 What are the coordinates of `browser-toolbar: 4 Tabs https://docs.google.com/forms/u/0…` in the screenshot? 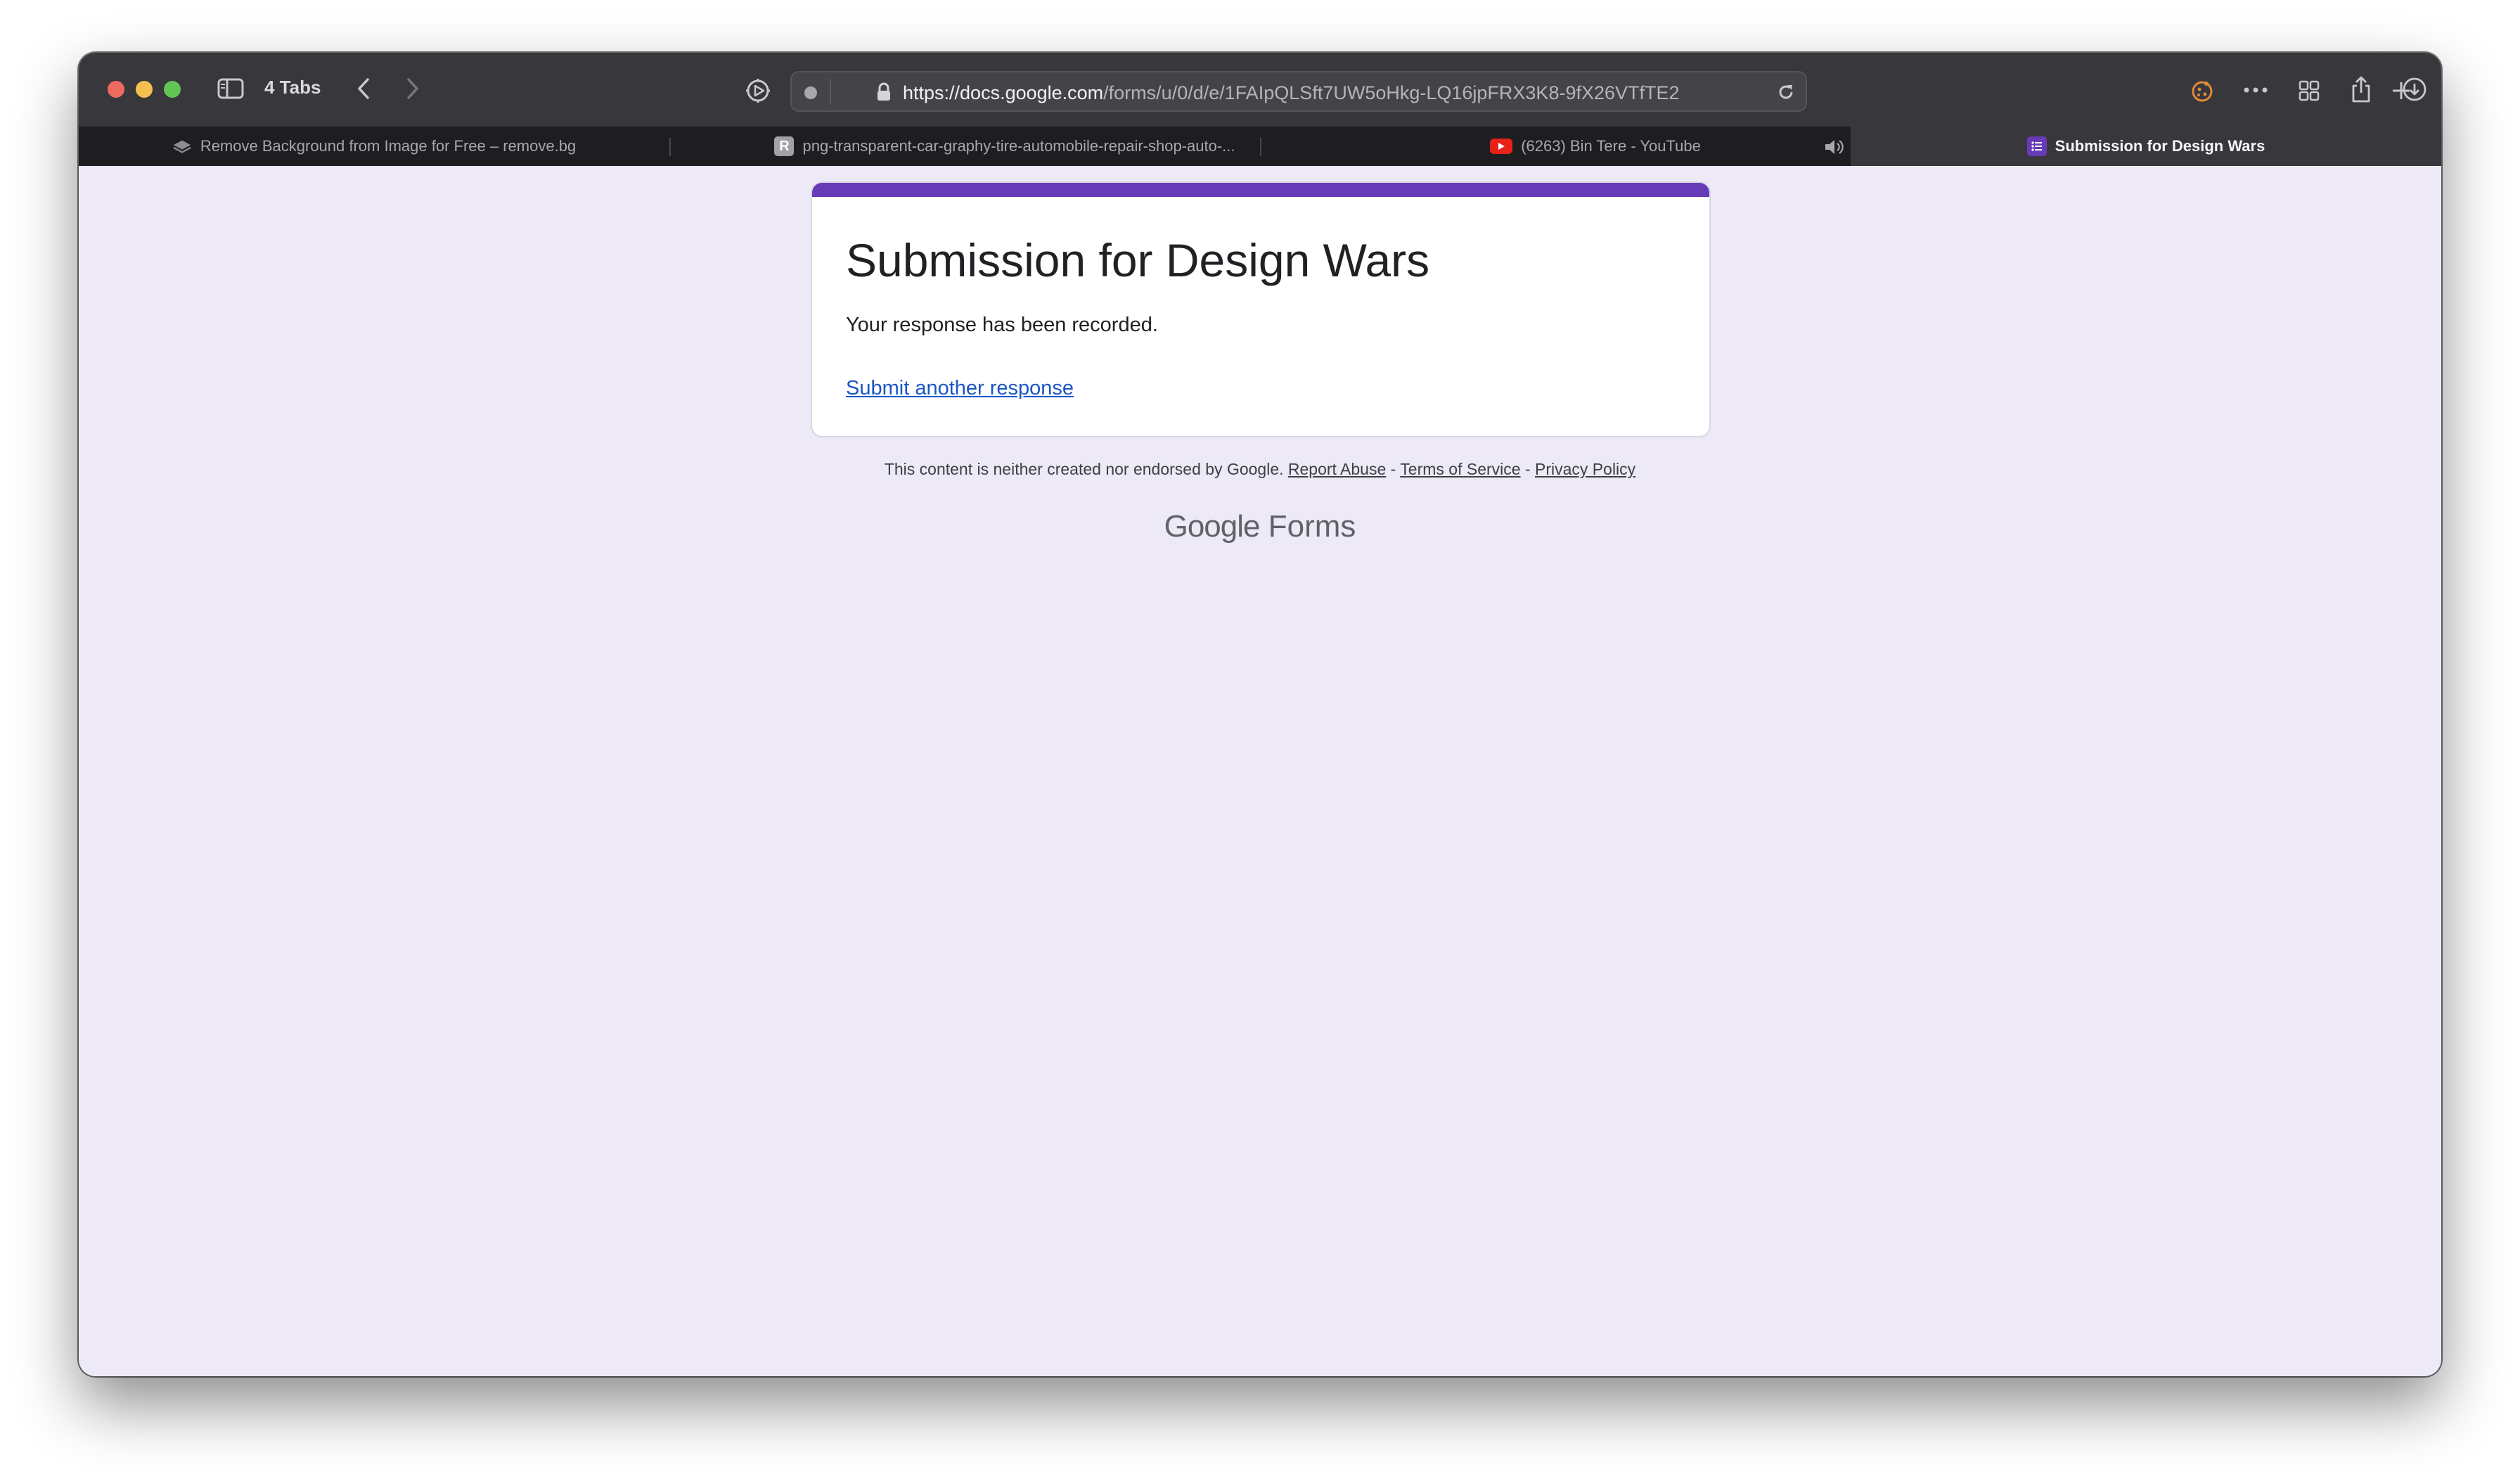 It's located at (1260, 90).